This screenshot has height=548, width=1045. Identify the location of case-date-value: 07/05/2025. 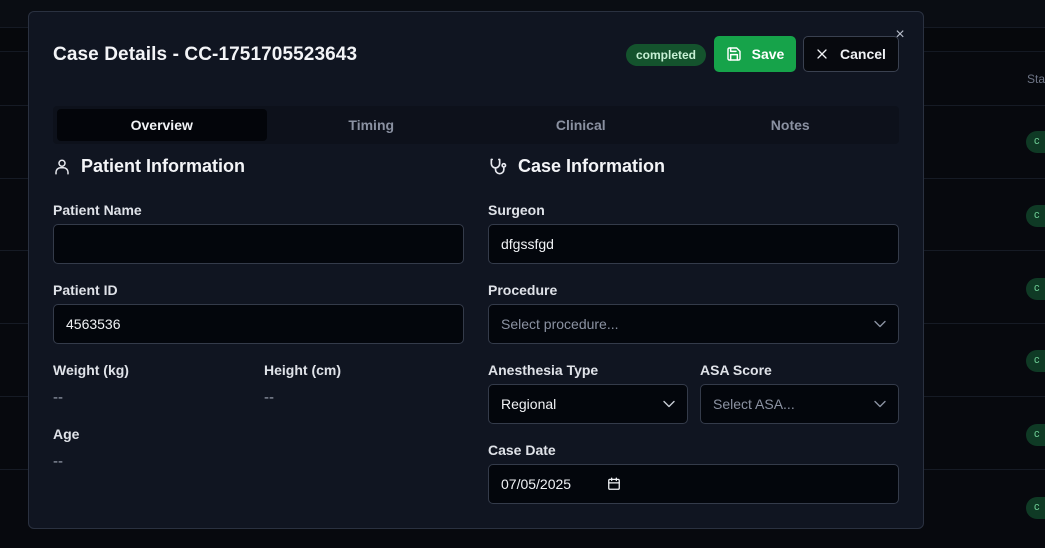
(536, 484).